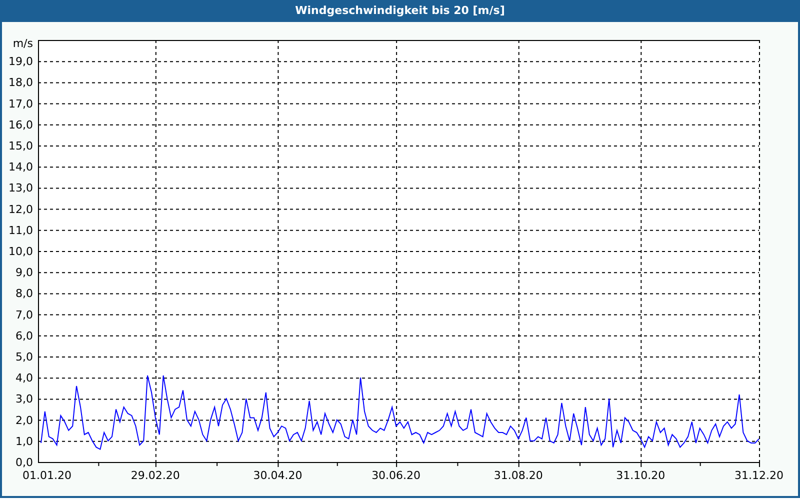 This screenshot has height=500, width=800. I want to click on axis-label: 31.12.20, so click(759, 475).